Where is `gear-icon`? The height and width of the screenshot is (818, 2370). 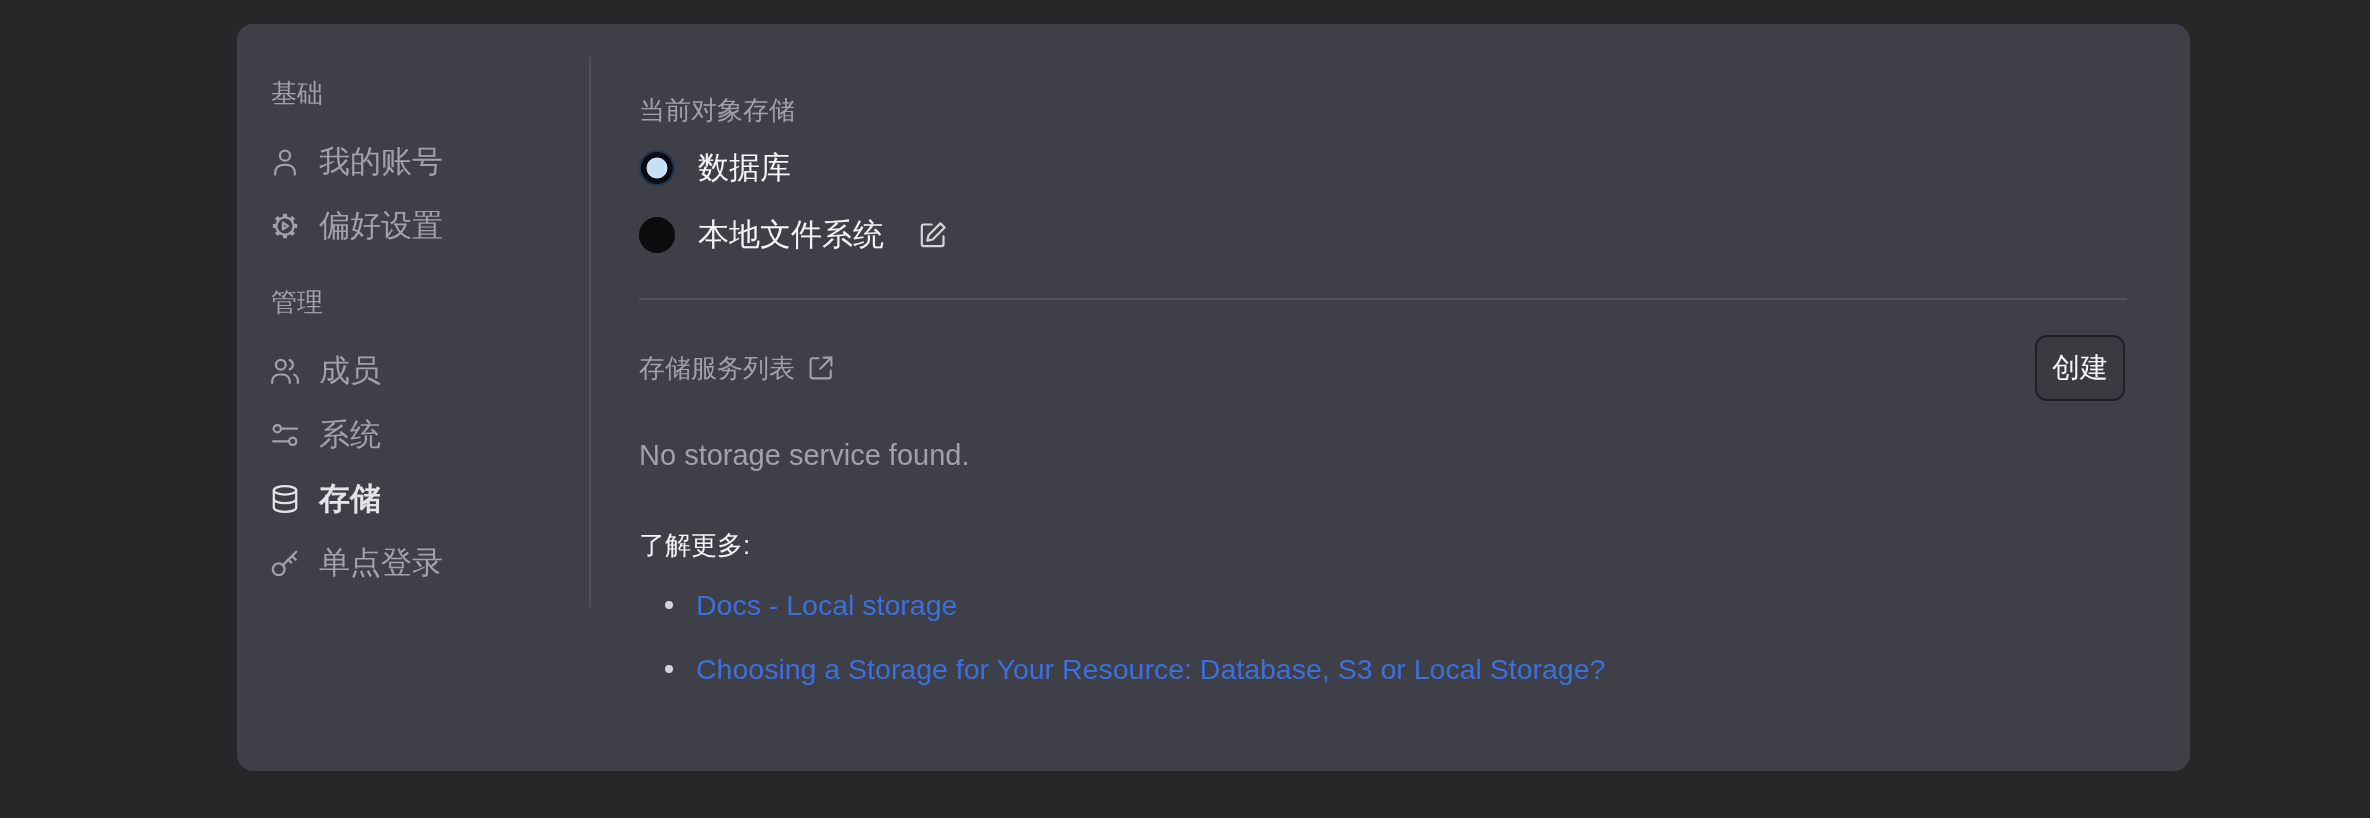
gear-icon is located at coordinates (285, 226).